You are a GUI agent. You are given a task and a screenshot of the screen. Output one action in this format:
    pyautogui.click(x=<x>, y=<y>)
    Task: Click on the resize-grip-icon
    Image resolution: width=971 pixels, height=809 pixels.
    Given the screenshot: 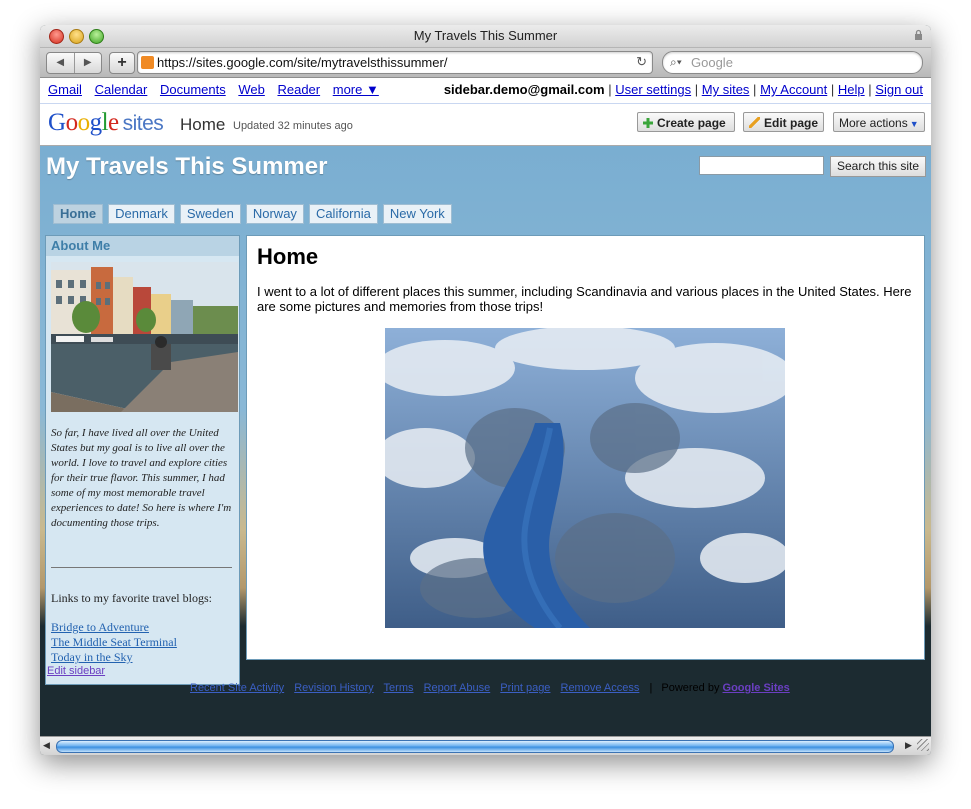 What is the action you would take?
    pyautogui.click(x=923, y=745)
    